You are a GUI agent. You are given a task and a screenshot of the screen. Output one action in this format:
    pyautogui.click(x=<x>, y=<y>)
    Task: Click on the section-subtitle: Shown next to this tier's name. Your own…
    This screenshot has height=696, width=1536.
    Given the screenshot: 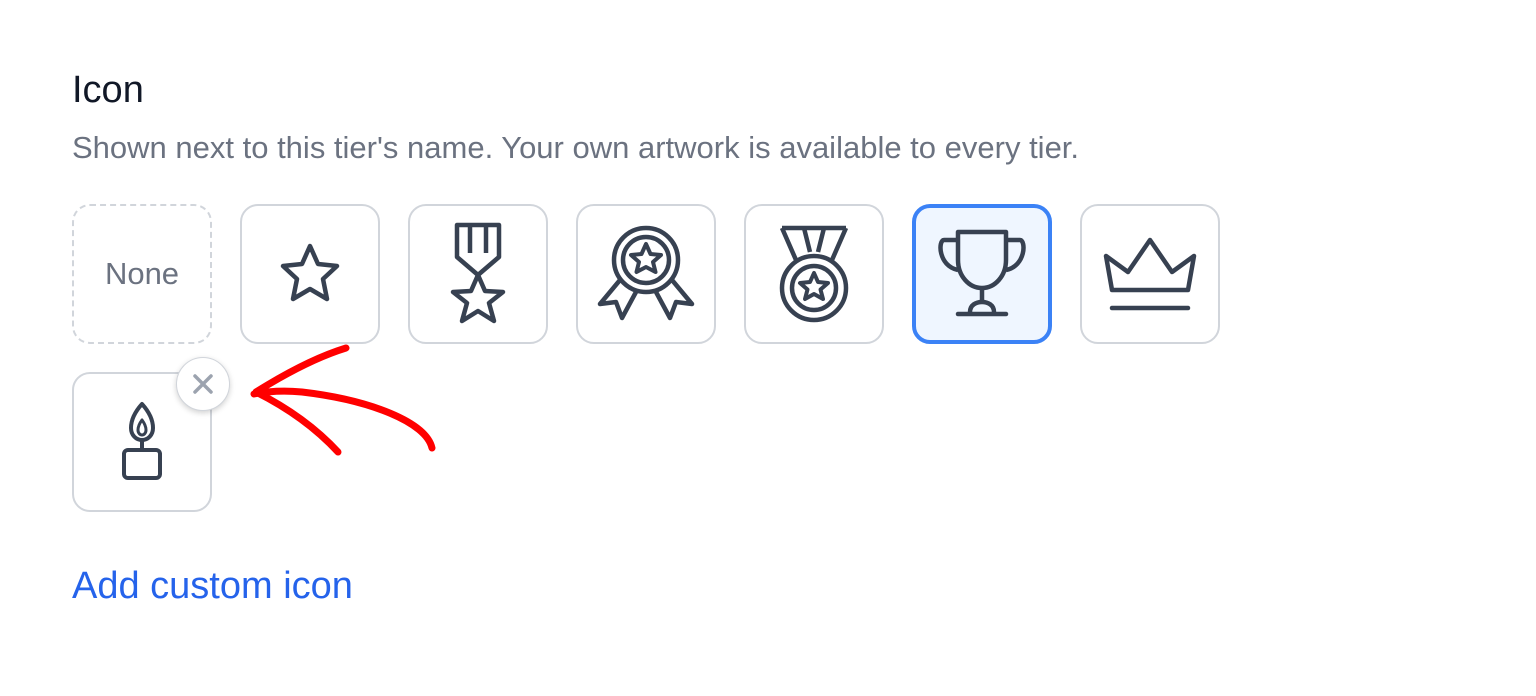 What is the action you would take?
    pyautogui.click(x=576, y=147)
    